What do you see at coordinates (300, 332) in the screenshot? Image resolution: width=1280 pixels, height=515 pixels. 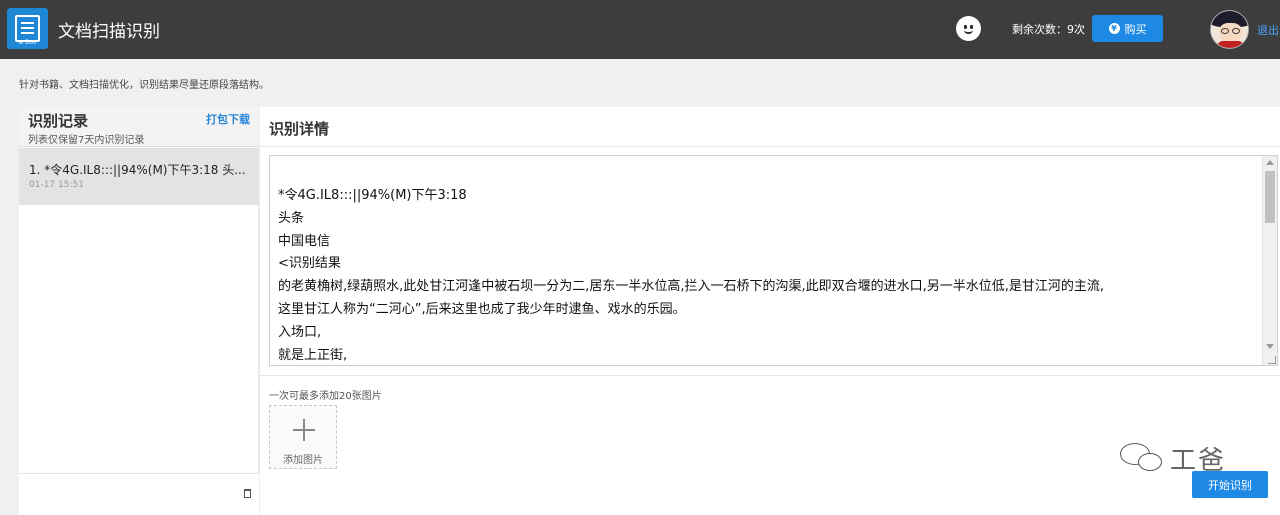 I see `result-line: 入场口,` at bounding box center [300, 332].